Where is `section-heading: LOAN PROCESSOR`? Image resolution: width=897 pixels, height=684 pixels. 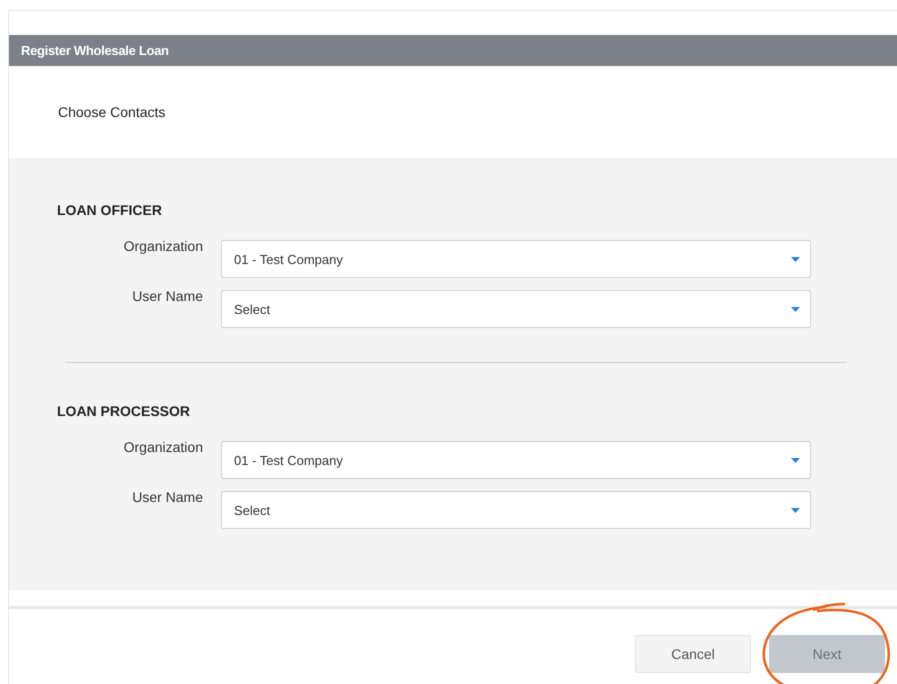 section-heading: LOAN PROCESSOR is located at coordinates (124, 411).